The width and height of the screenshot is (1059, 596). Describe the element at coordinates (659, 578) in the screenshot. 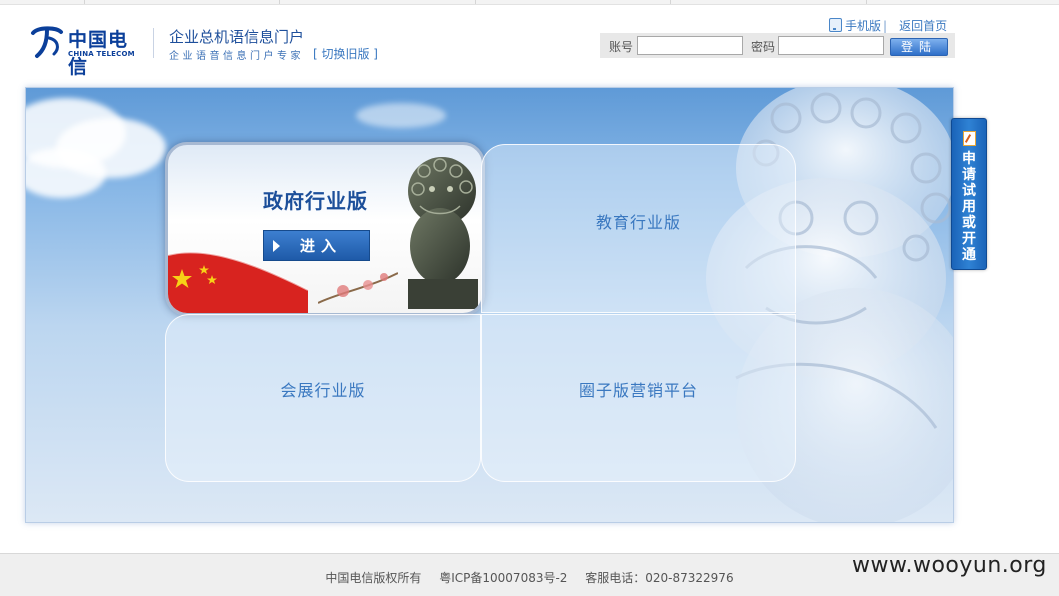

I see `footer-service-phone: 客服电话：020-87322976` at that location.